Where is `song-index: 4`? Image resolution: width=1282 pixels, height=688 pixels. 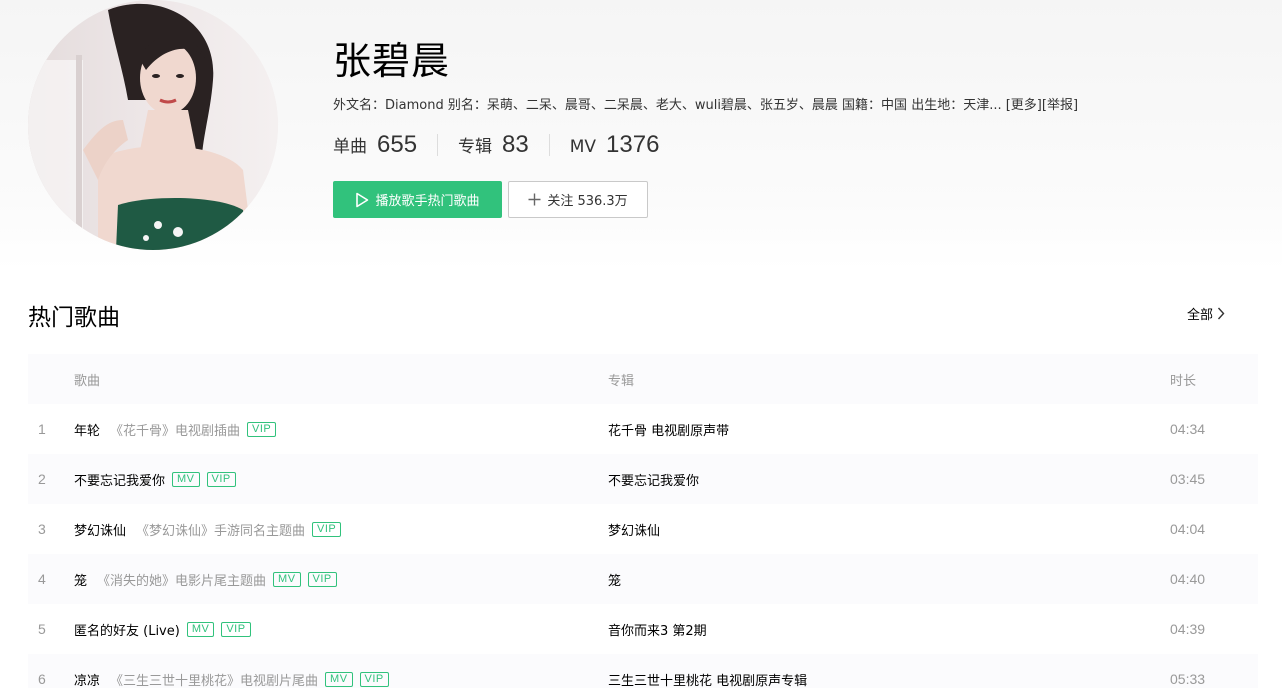 song-index: 4 is located at coordinates (42, 579).